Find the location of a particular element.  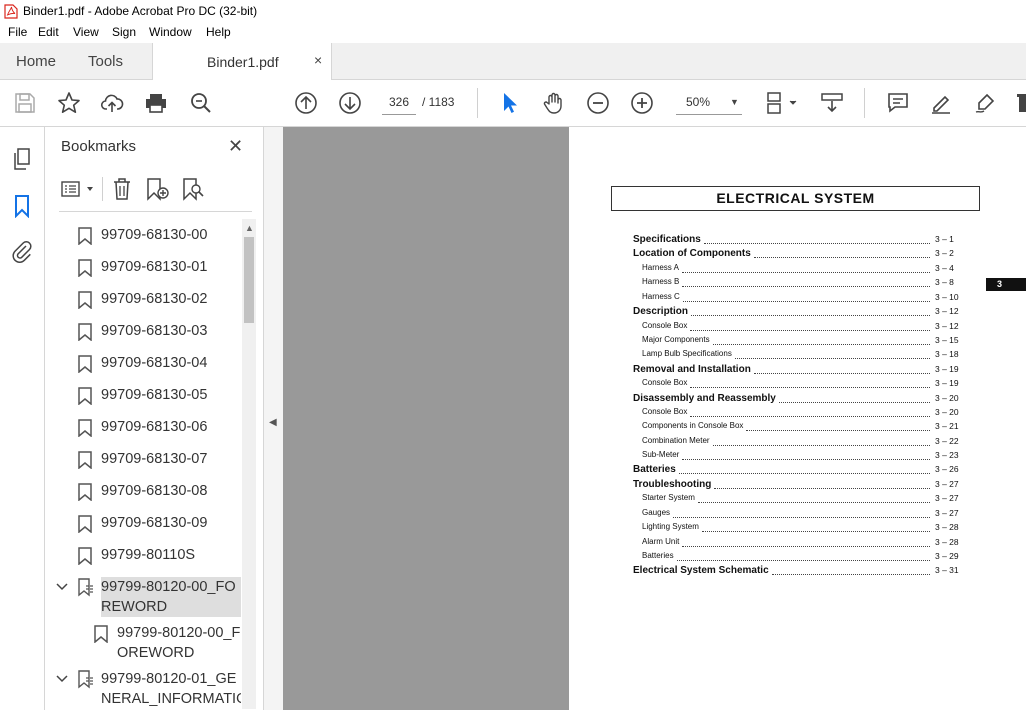

toc-entry-title: Lighting System is located at coordinates (670, 526).